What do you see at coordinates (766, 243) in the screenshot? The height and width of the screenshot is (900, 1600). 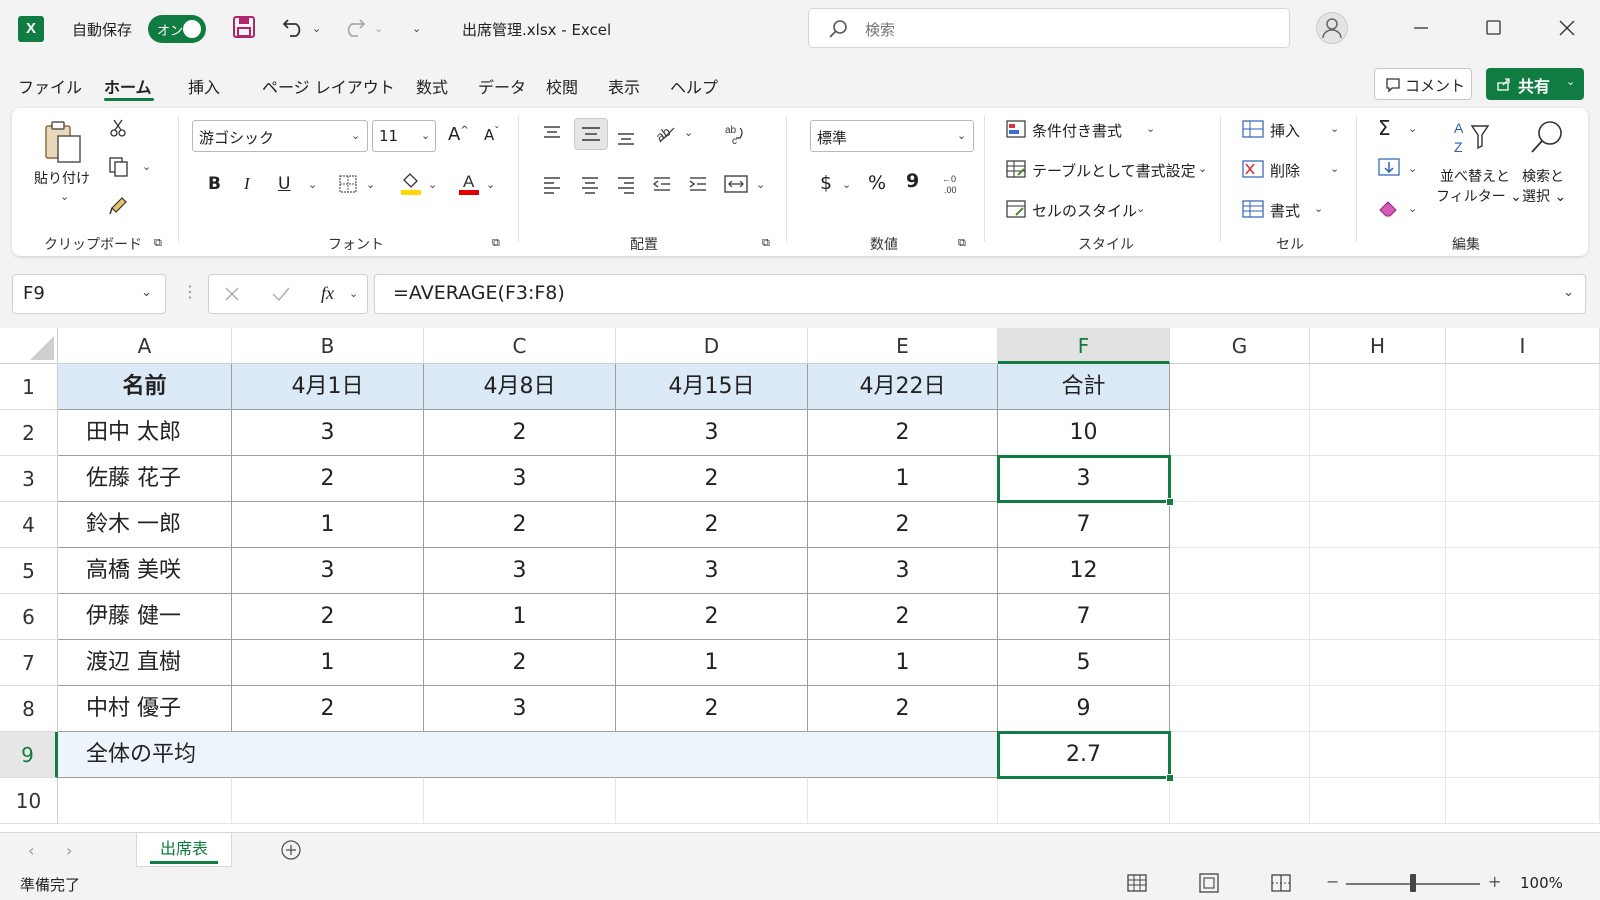 I see `alignment-launcher-icon: ⧉` at bounding box center [766, 243].